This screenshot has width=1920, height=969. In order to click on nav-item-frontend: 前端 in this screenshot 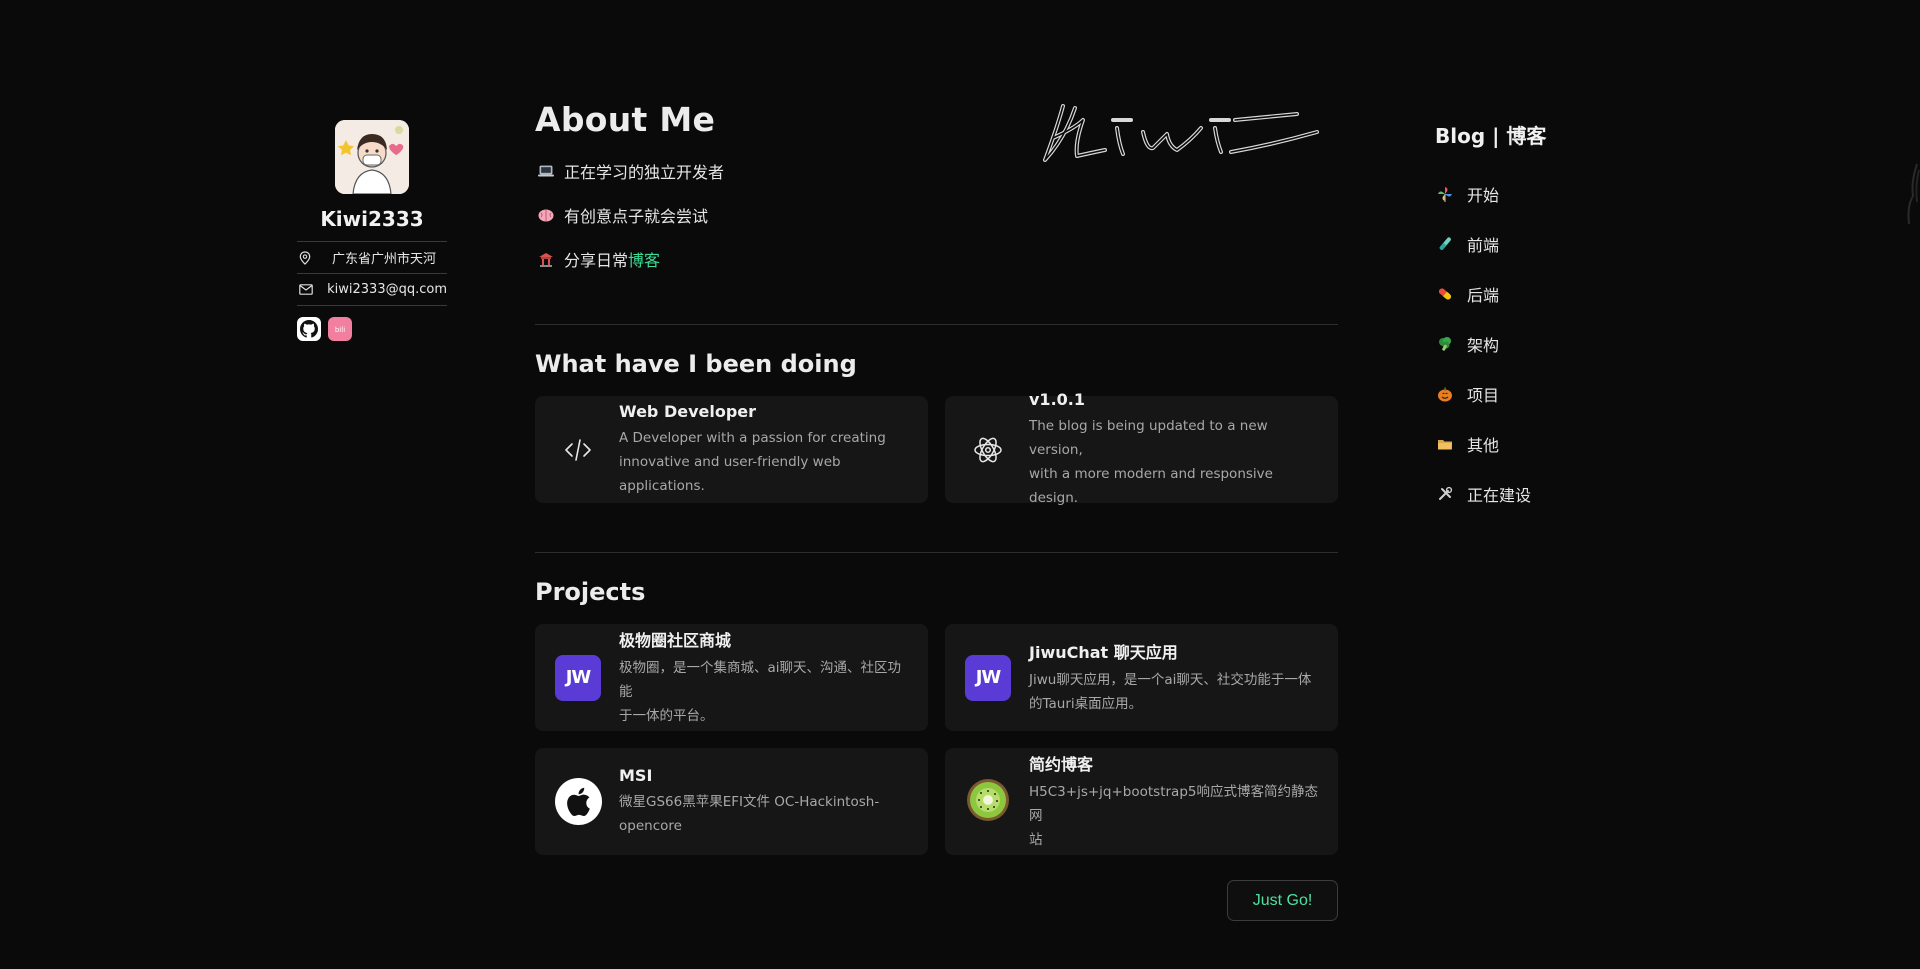, I will do `click(1520, 244)`.